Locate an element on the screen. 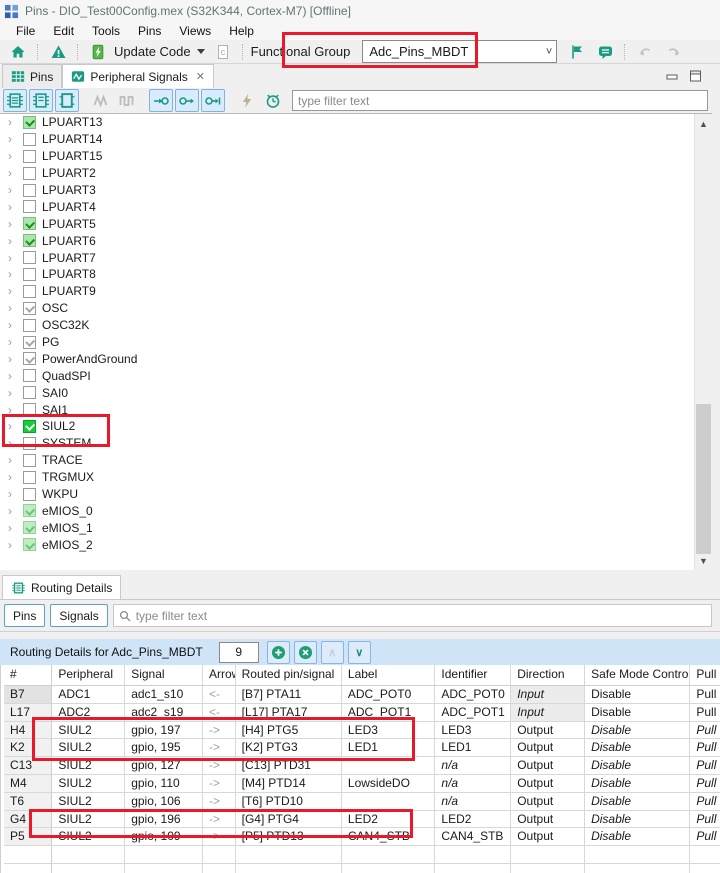  tab-routing-details: Routing Details is located at coordinates (62, 587).